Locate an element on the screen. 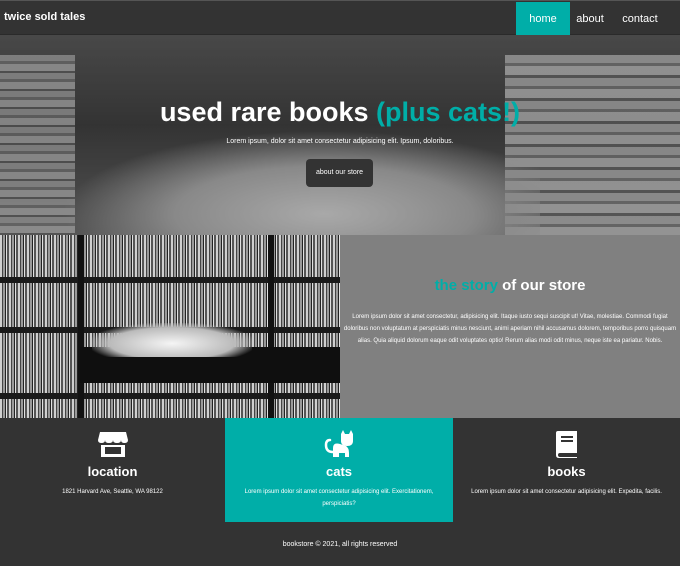 The image size is (680, 566). about-store-button: about our store is located at coordinates (339, 173).